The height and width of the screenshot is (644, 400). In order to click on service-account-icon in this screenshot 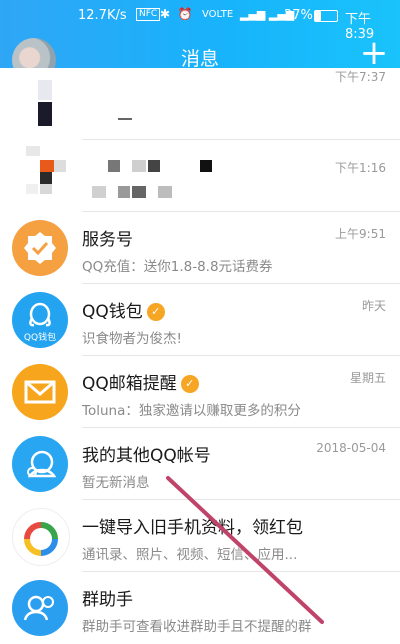, I will do `click(40, 248)`.